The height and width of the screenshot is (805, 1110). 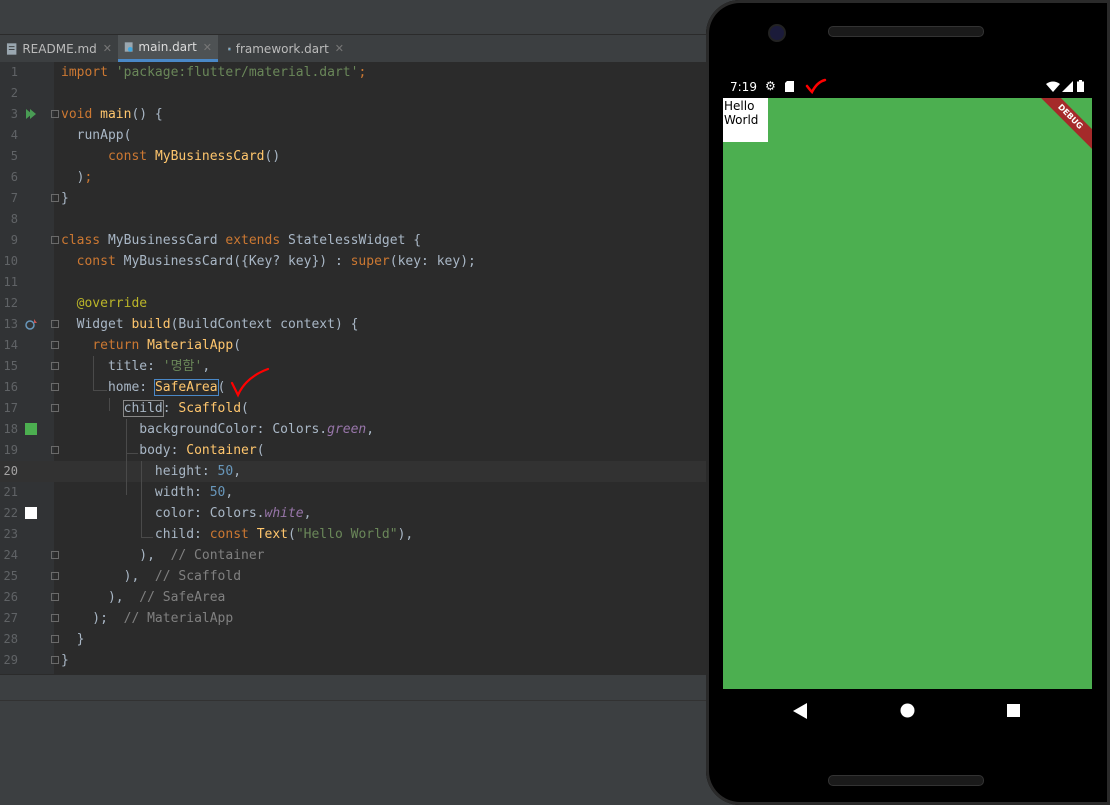 I want to click on code-line-20: height: 50,, so click(x=198, y=471).